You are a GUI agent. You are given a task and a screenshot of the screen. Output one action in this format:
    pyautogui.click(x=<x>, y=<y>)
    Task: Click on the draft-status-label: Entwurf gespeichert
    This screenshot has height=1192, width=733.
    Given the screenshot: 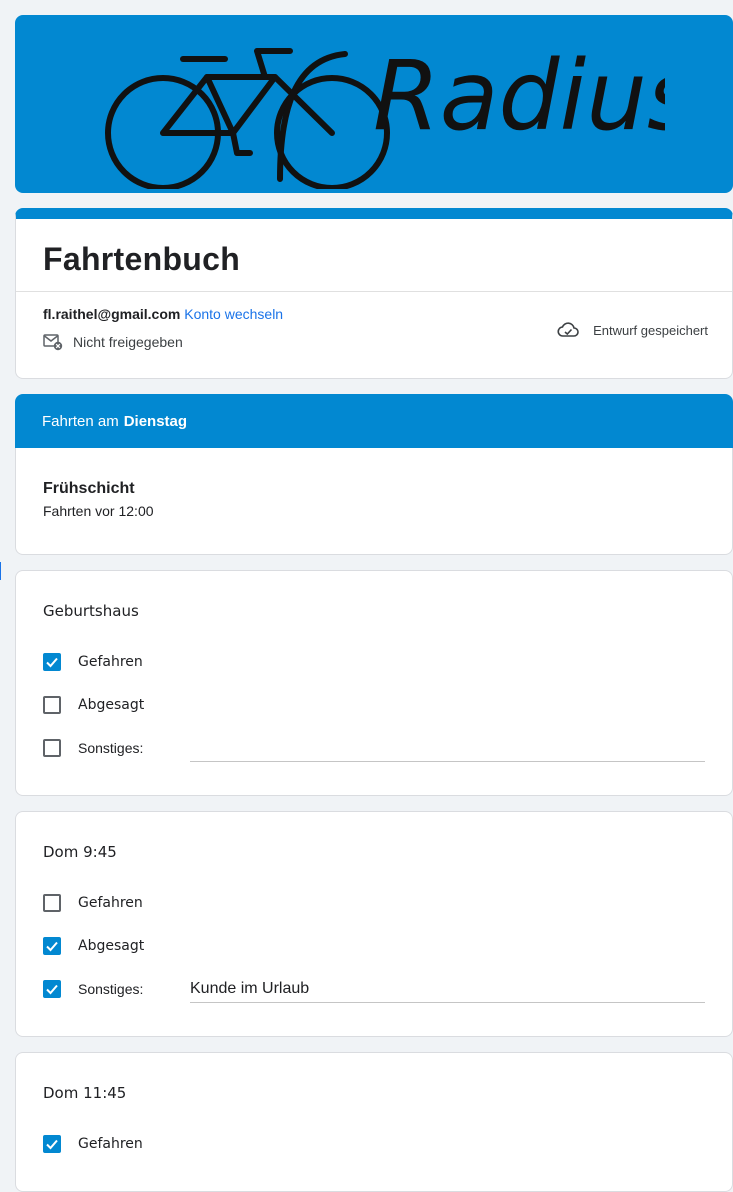 What is the action you would take?
    pyautogui.click(x=650, y=330)
    